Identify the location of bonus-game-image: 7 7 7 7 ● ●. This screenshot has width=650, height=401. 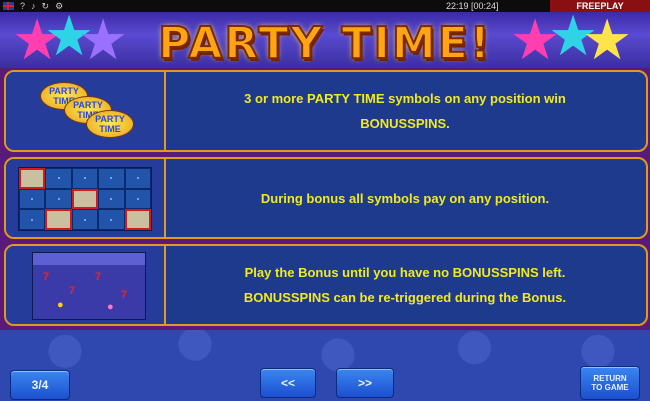
(86, 285).